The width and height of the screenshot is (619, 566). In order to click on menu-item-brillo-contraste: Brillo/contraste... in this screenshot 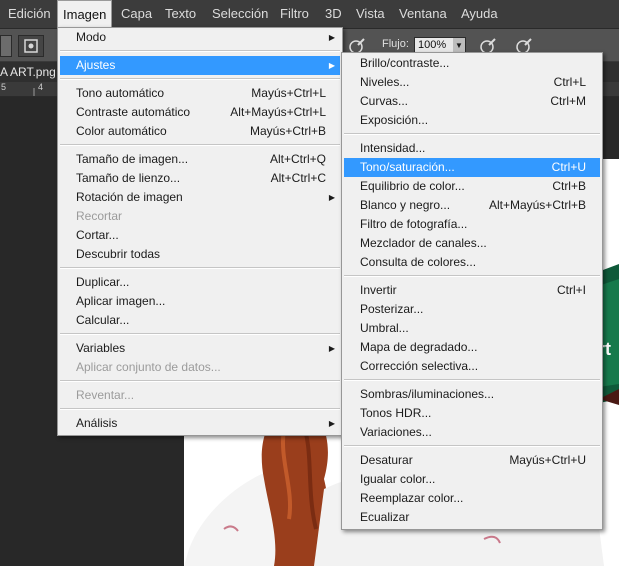, I will do `click(472, 63)`.